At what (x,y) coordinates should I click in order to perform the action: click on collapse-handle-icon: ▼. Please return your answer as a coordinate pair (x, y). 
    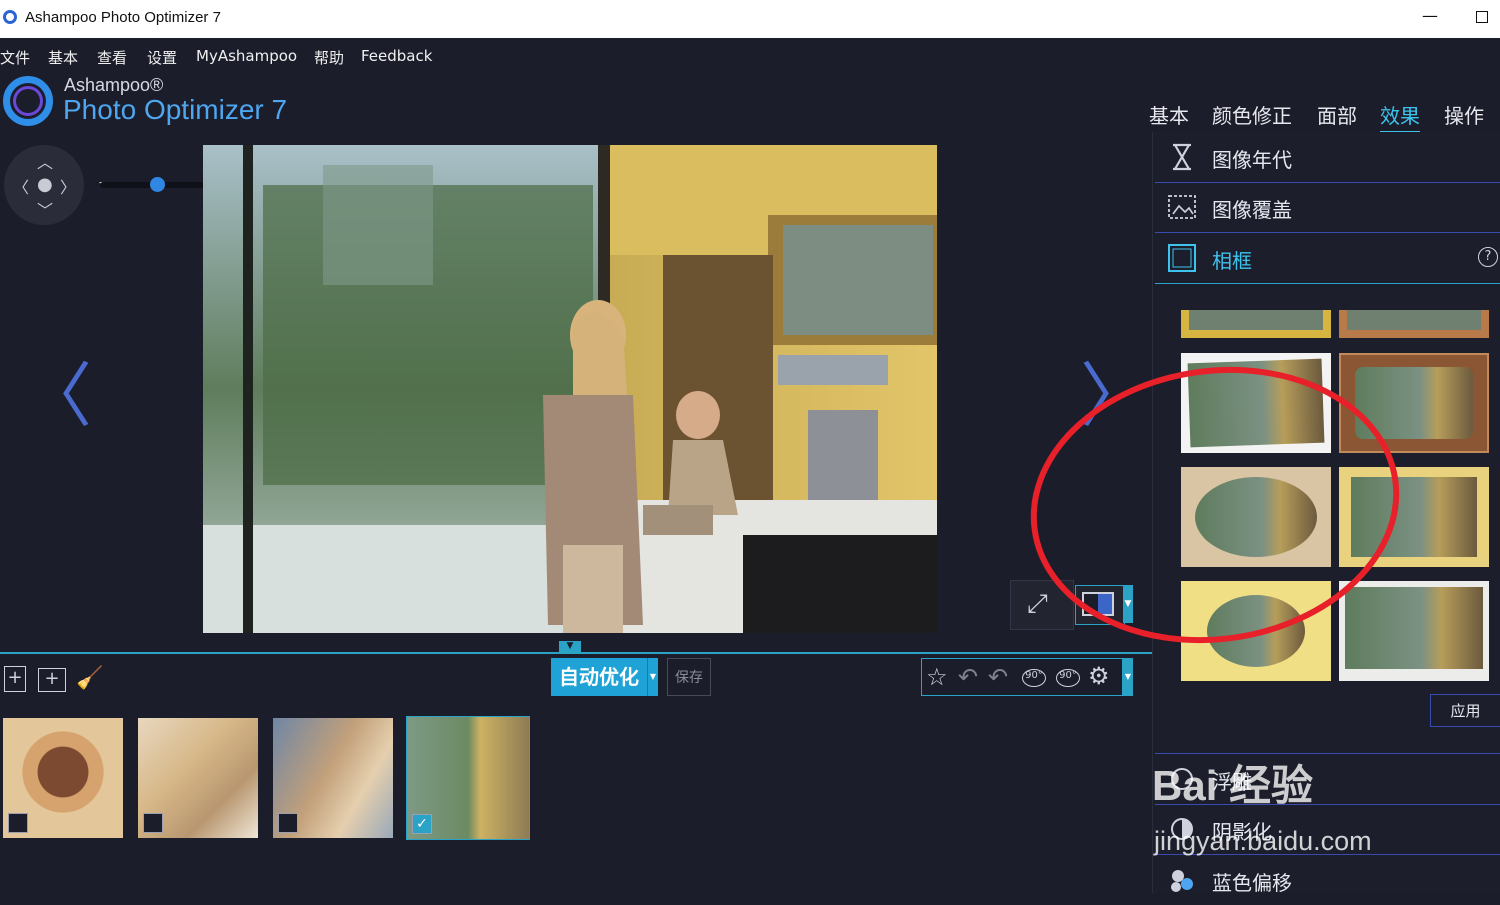
    Looking at the image, I should click on (570, 646).